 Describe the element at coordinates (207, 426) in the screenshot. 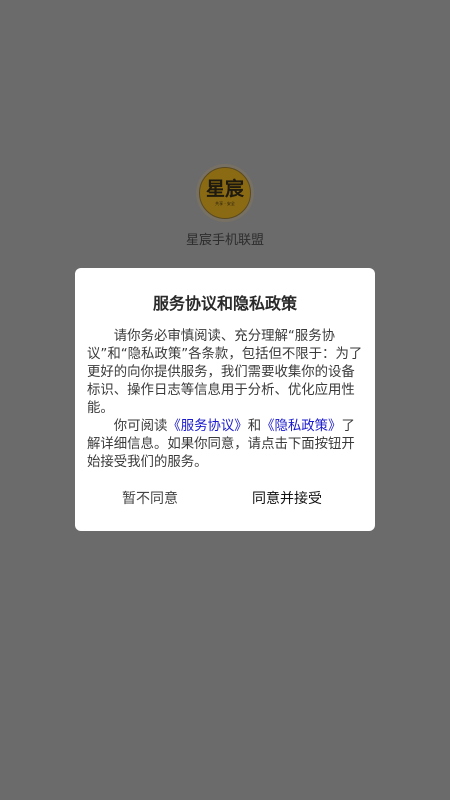

I see `service-agreement-link: 《服务协议》` at that location.